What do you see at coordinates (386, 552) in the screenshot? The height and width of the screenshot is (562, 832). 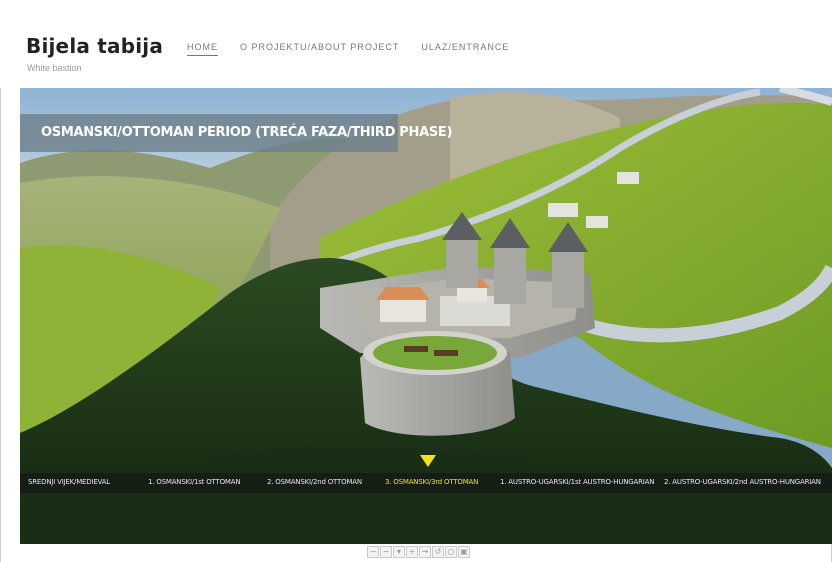 I see `zoom-minus-icon: −` at bounding box center [386, 552].